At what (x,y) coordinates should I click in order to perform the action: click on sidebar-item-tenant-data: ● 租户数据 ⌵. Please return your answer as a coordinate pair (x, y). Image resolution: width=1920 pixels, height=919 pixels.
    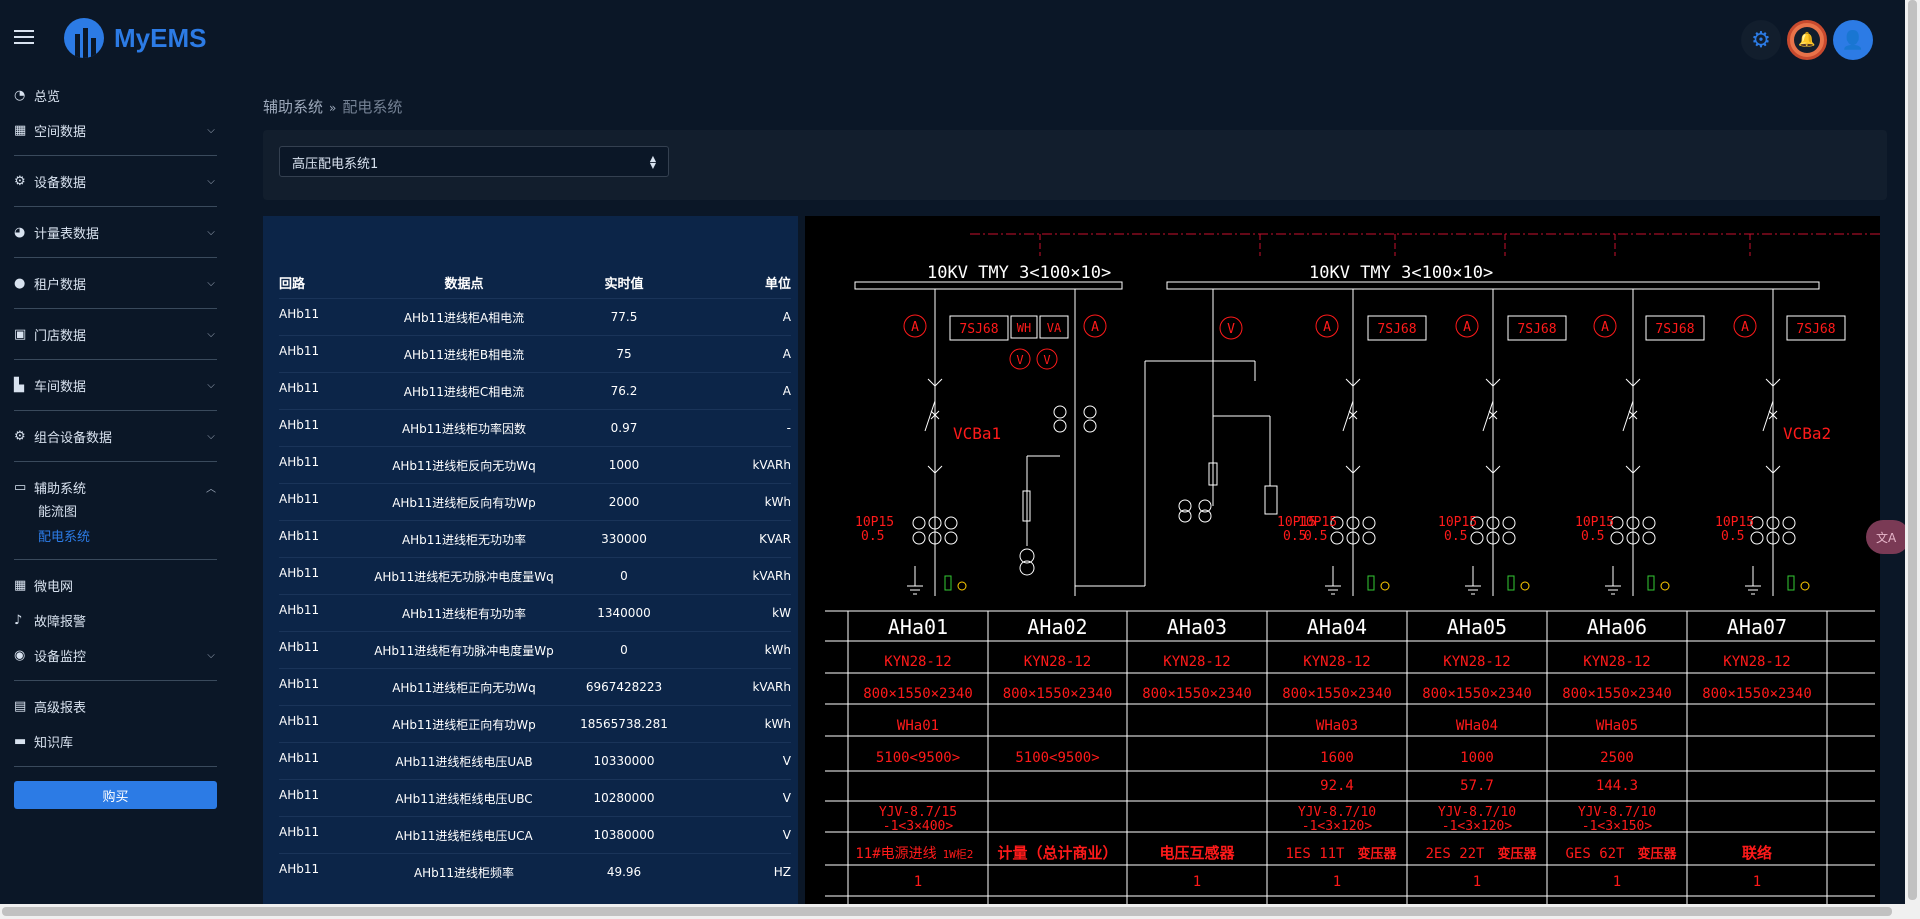
    Looking at the image, I should click on (115, 283).